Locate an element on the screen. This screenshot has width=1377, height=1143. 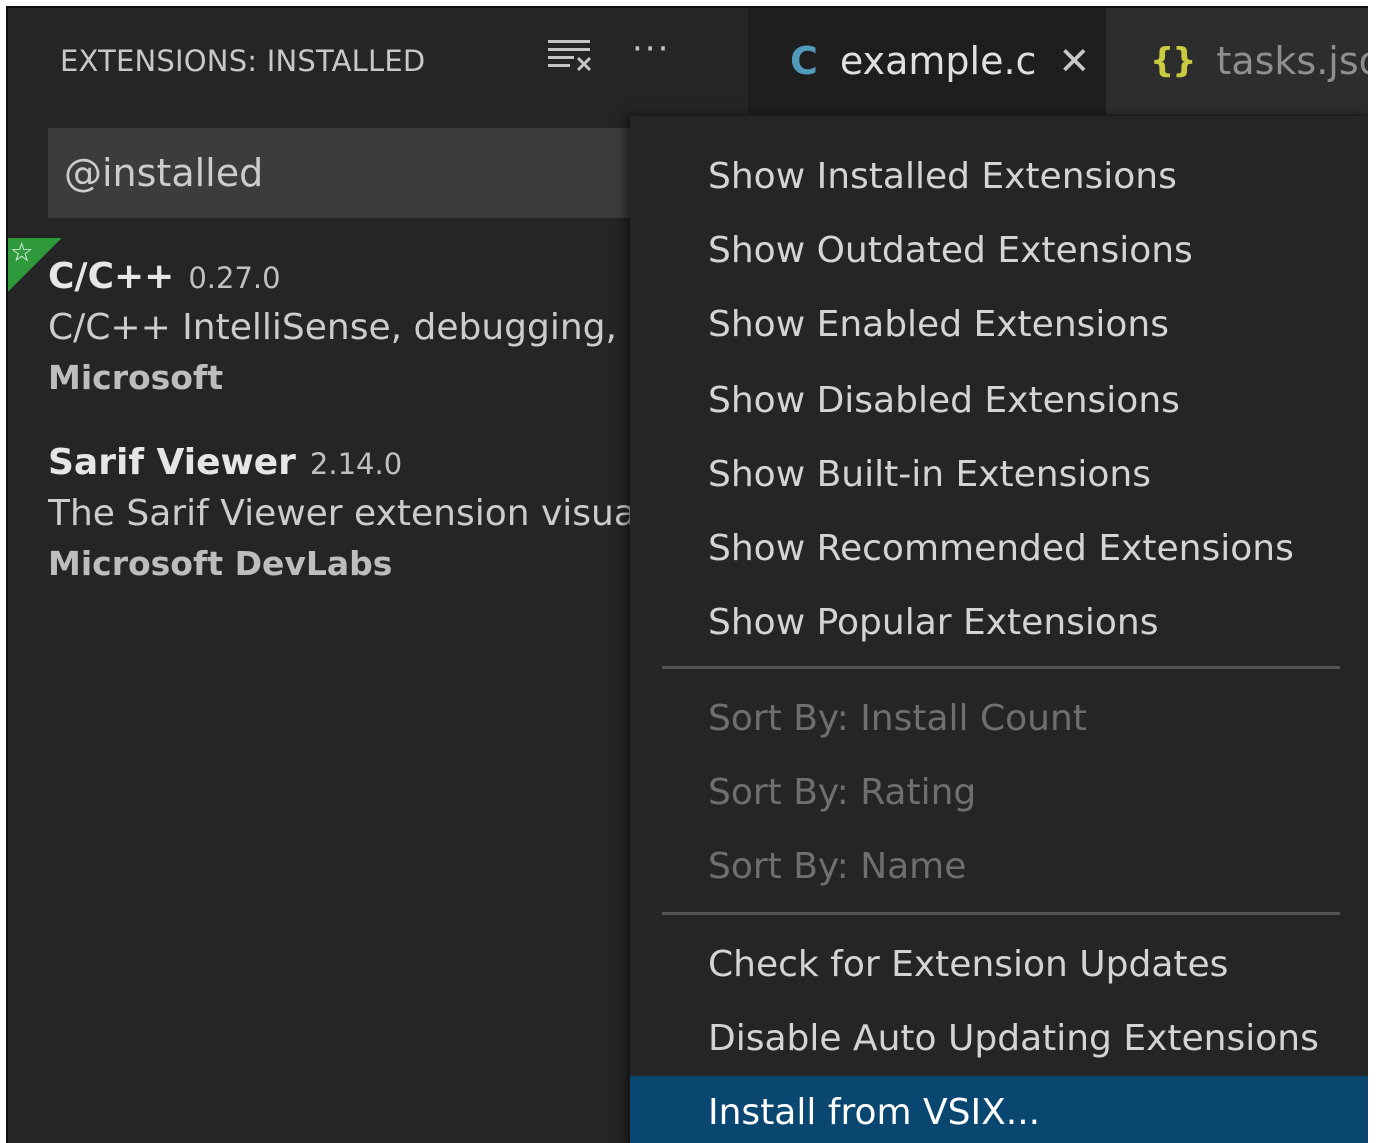
extension-publisher: Microsoft DevLabs is located at coordinates (220, 563).